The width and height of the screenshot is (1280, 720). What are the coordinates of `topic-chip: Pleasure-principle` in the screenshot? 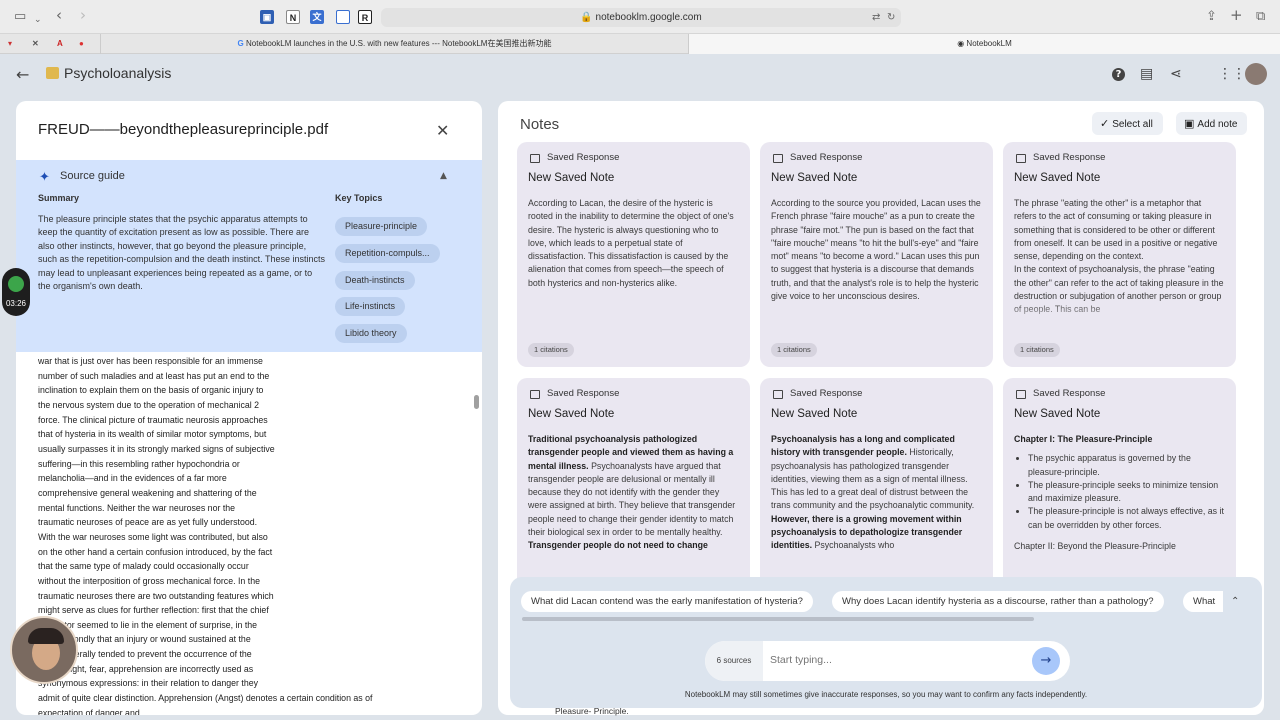 It's located at (381, 226).